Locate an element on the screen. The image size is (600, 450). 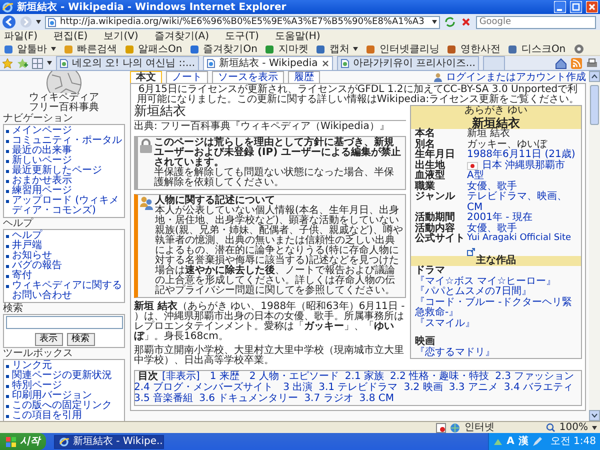
toc-toggle-link: [非表示] is located at coordinates (181, 377).